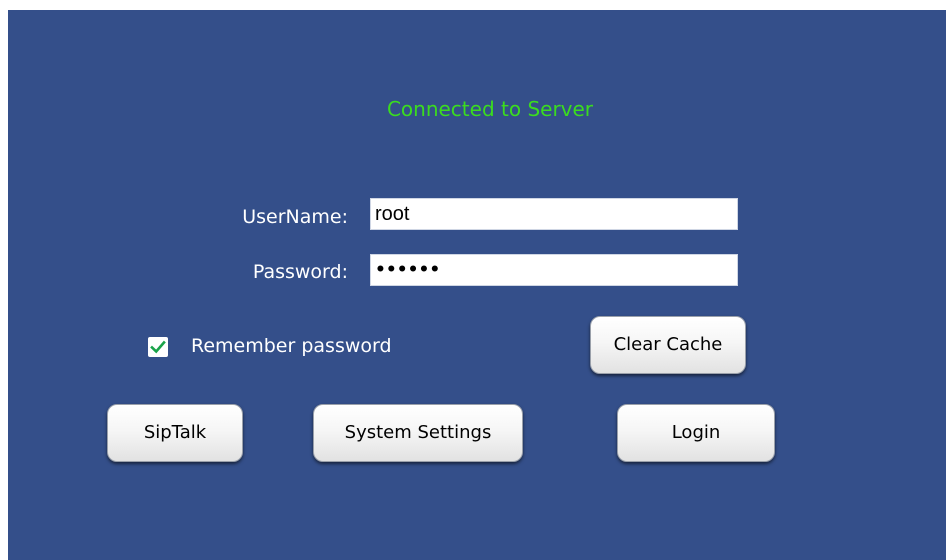 The height and width of the screenshot is (560, 946). Describe the element at coordinates (668, 345) in the screenshot. I see `clear-cache-button: Clear Cache` at that location.